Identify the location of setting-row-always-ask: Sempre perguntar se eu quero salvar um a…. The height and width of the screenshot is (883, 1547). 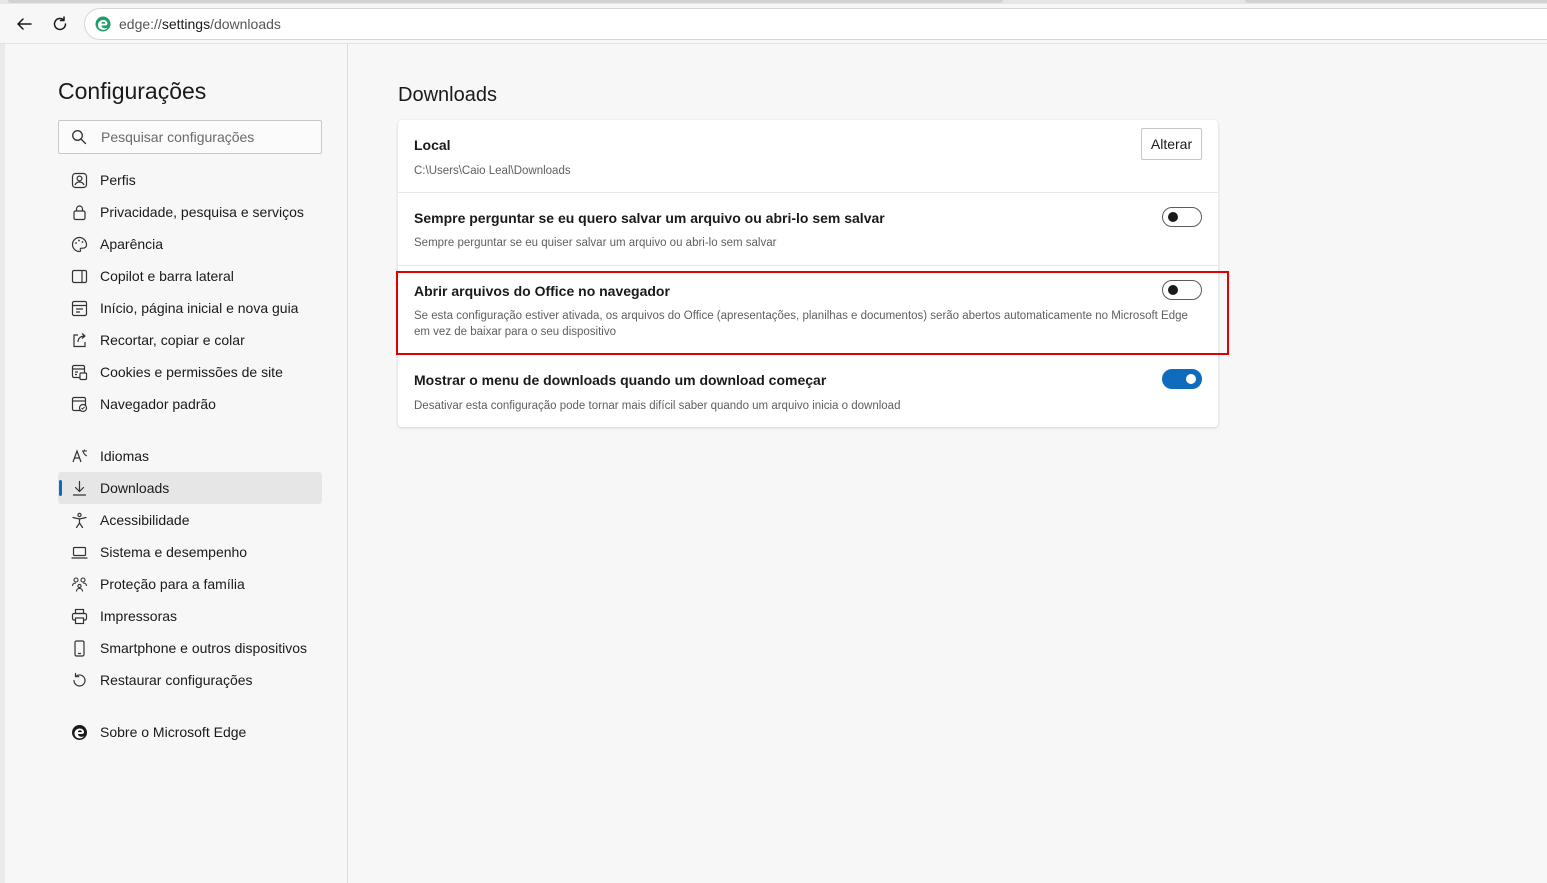
(808, 229).